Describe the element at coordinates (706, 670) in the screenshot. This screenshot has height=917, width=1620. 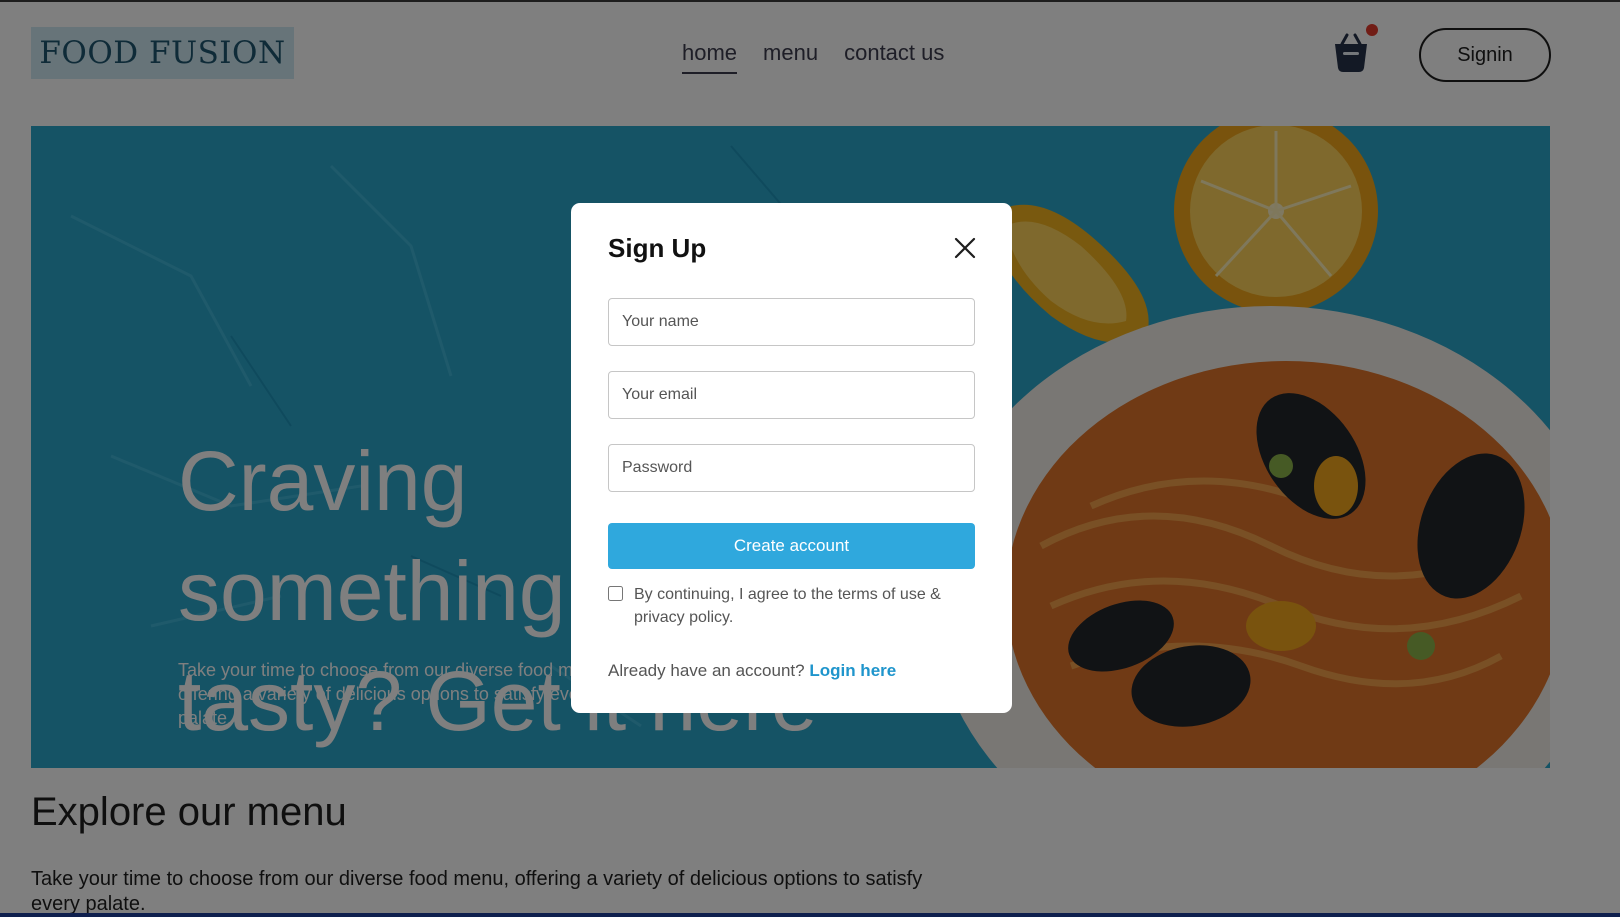
I see `login-prompt: Already have an account?` at that location.